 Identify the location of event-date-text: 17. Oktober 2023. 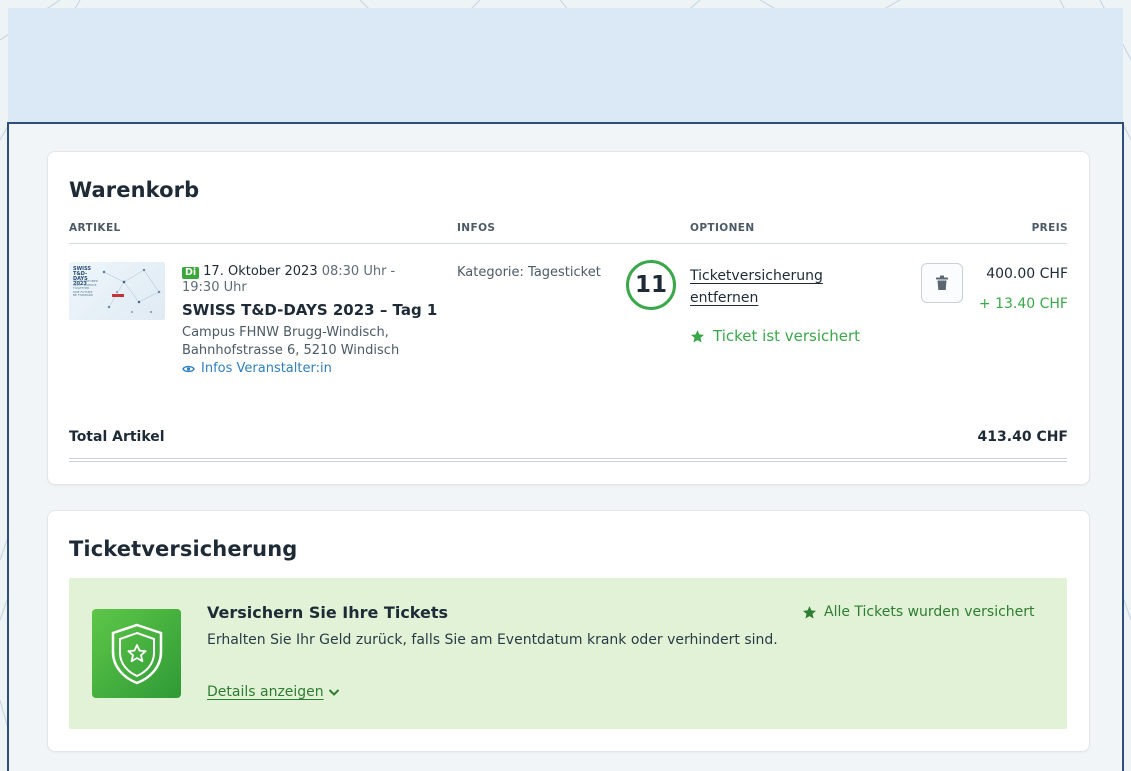
(260, 271).